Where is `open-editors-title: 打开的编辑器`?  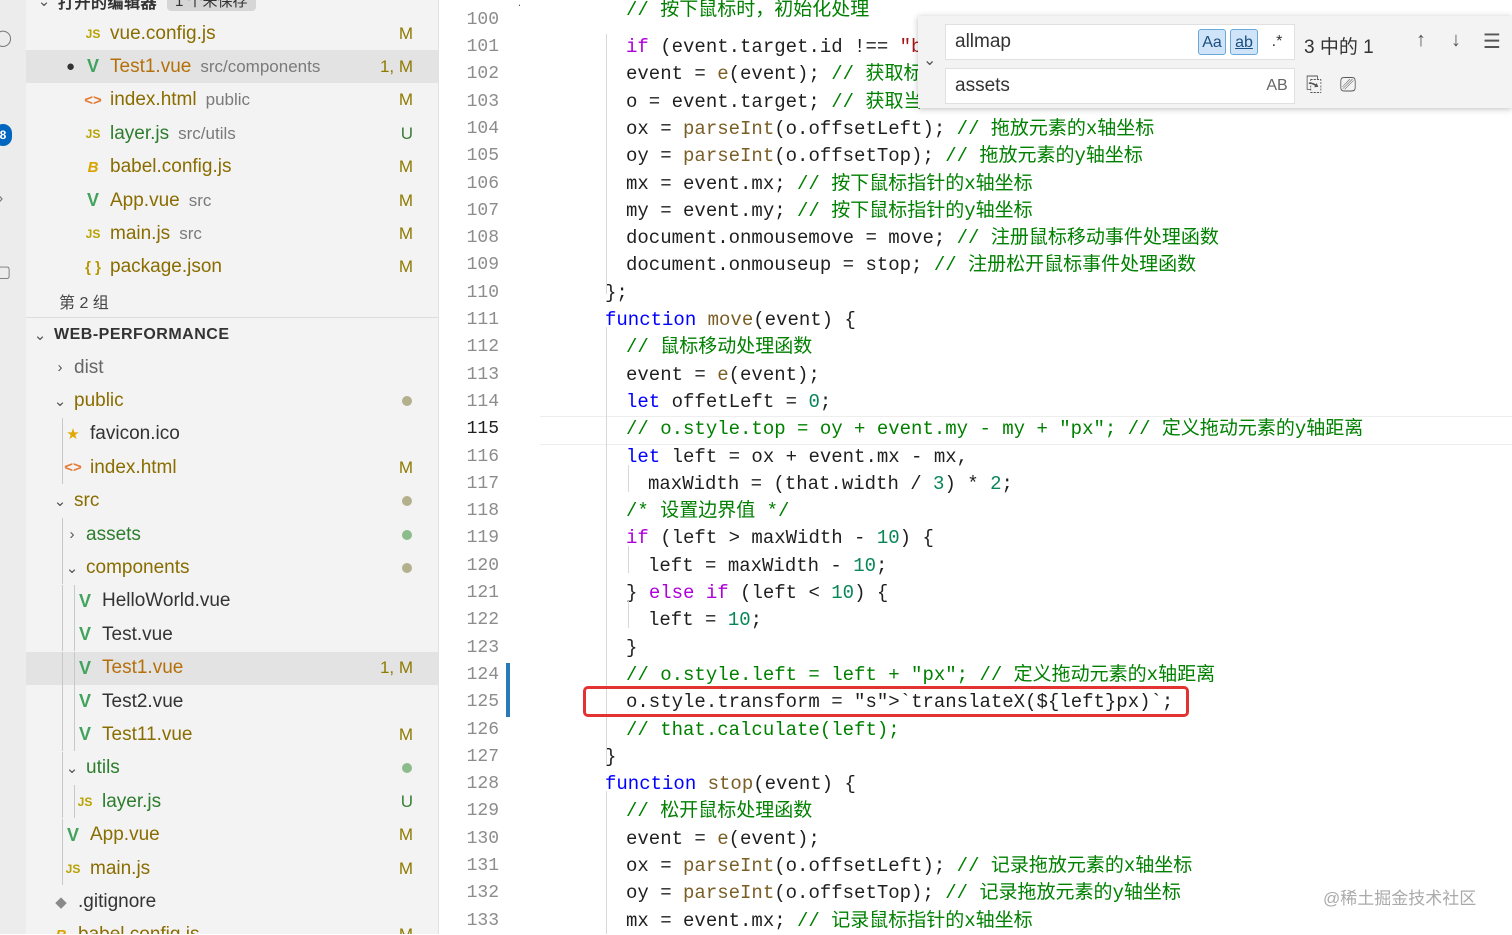
open-editors-title: 打开的编辑器 is located at coordinates (108, 6).